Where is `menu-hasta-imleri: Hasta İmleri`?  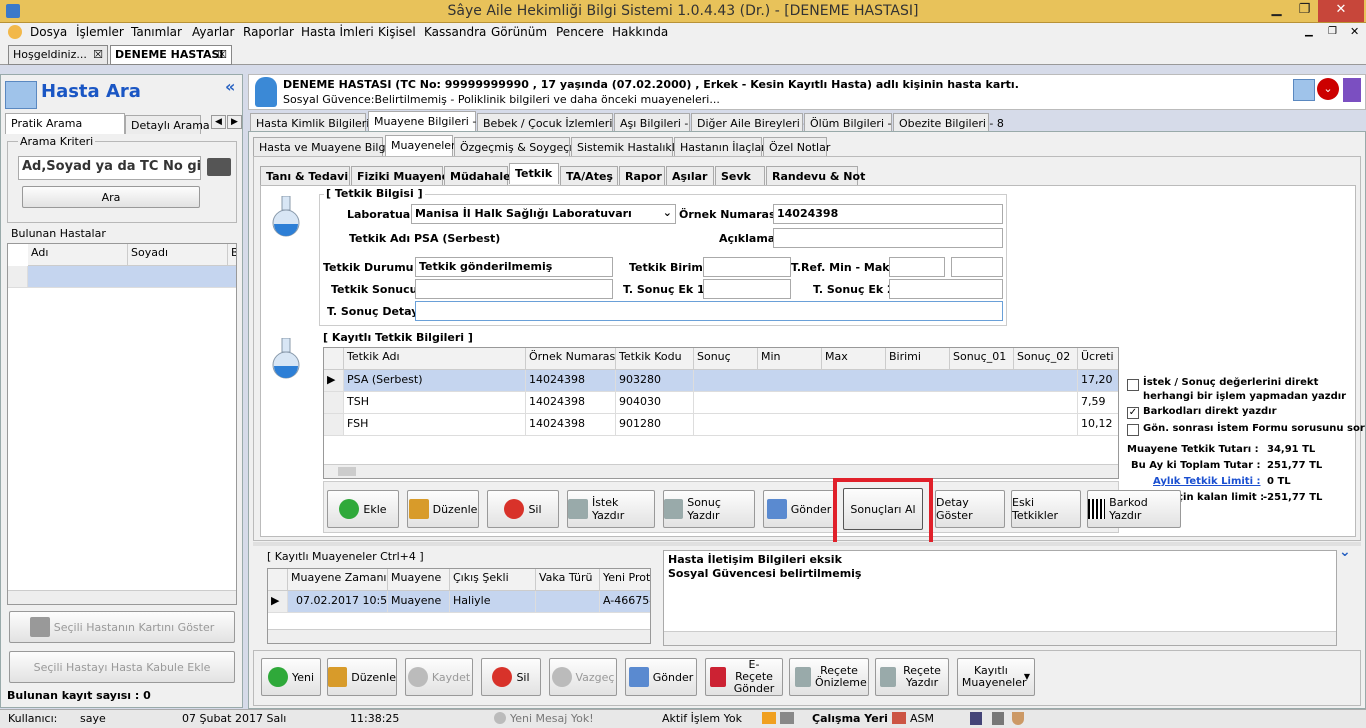 menu-hasta-imleri: Hasta İmleri is located at coordinates (337, 32).